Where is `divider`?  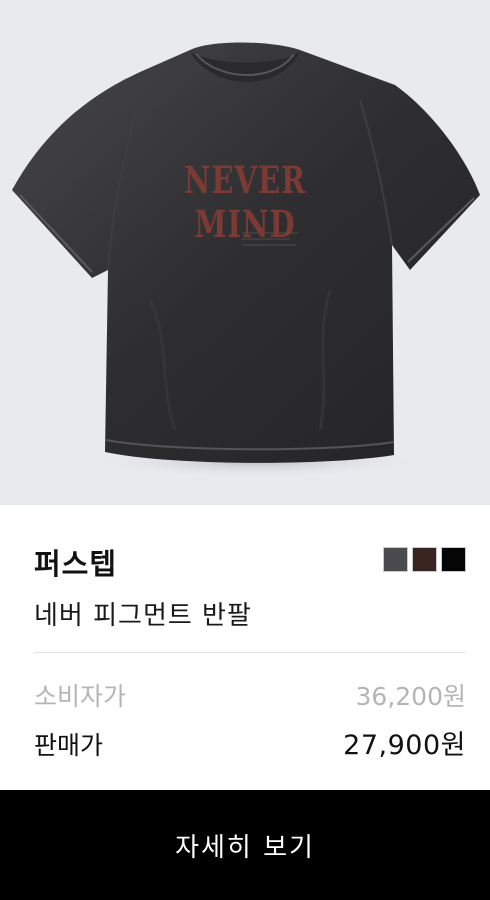
divider is located at coordinates (250, 652).